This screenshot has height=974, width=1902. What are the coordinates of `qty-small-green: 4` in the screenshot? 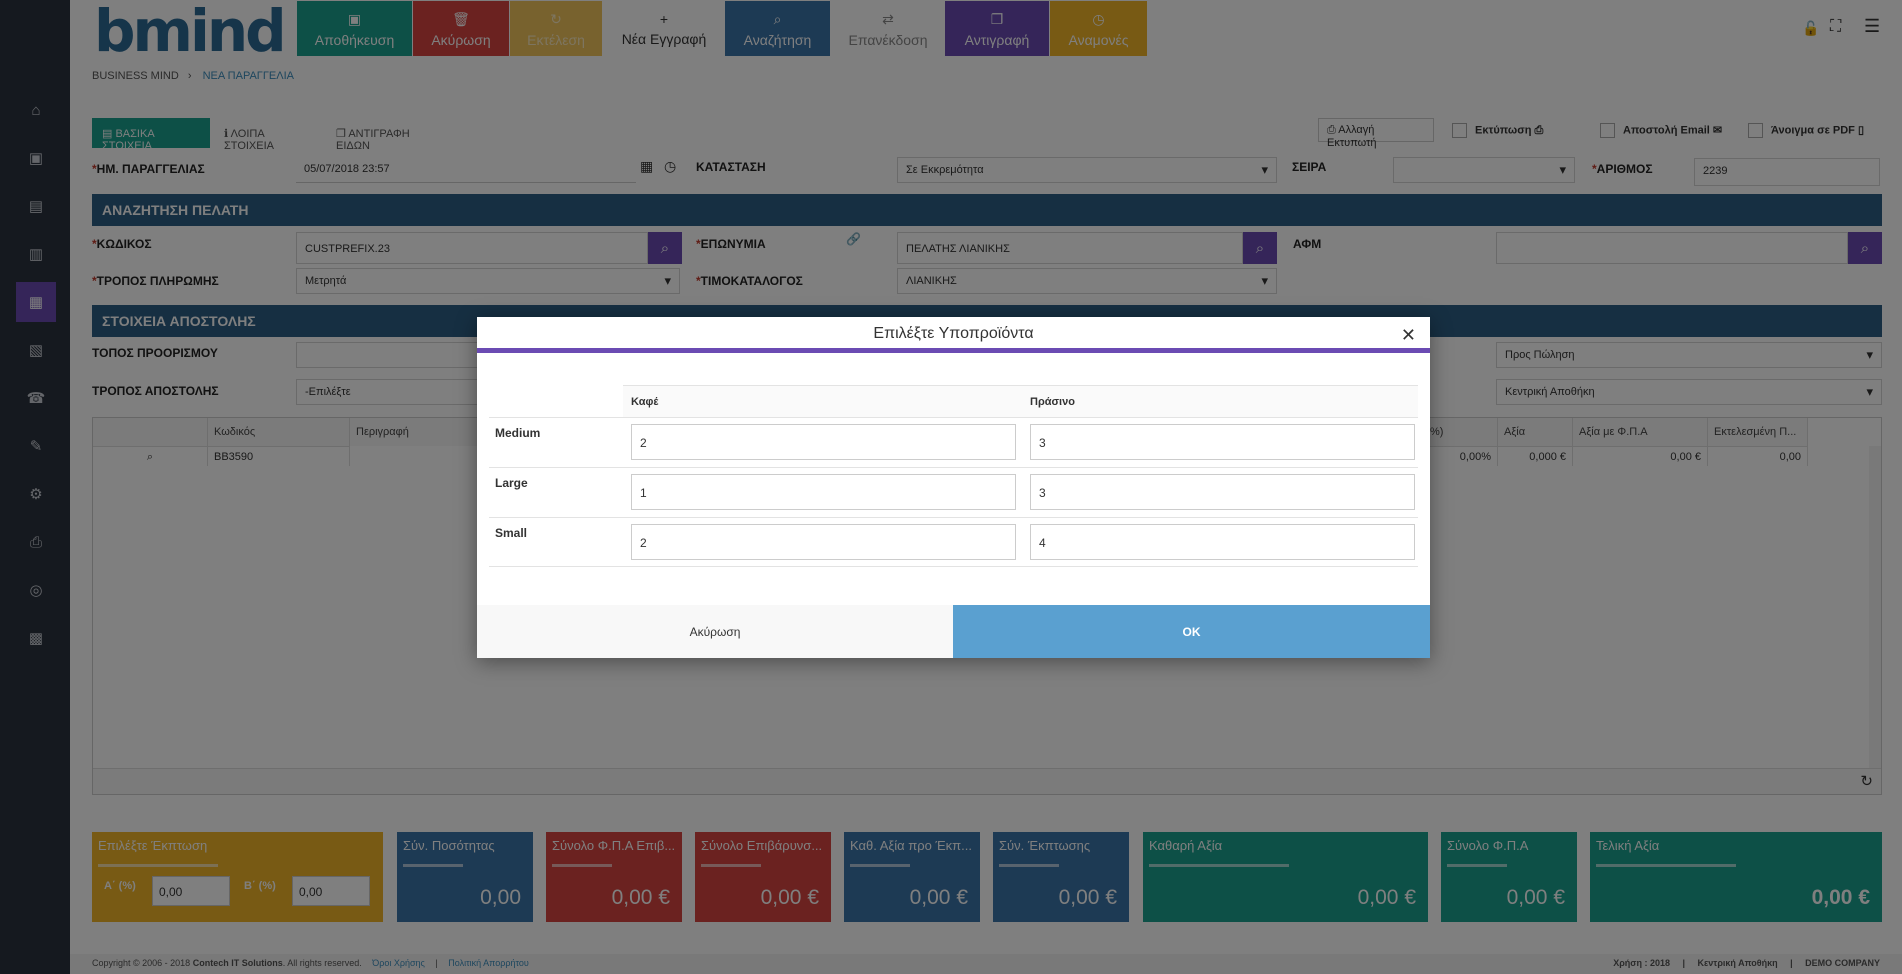 It's located at (1222, 542).